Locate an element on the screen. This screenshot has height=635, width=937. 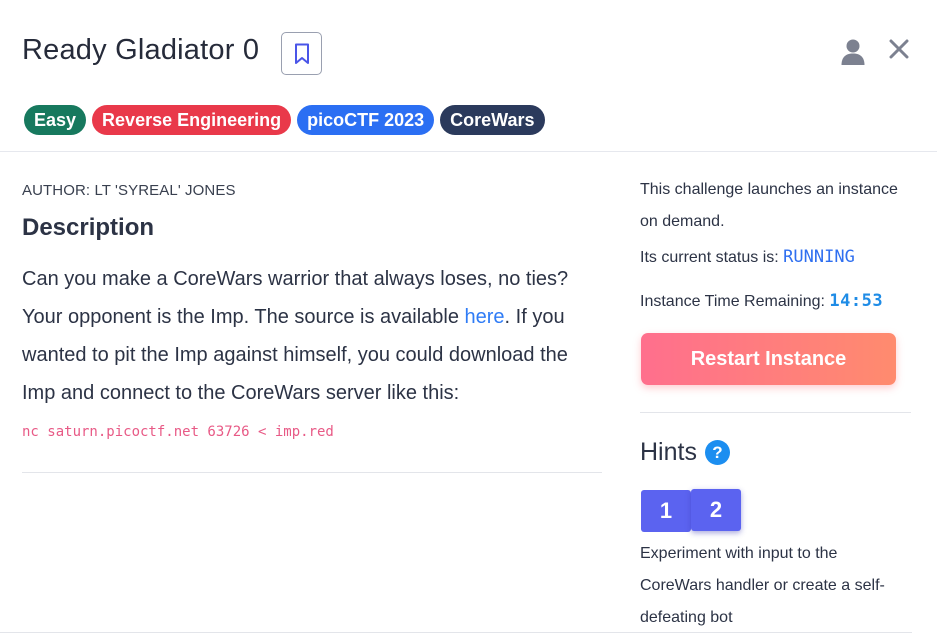
status-value: RUNNING is located at coordinates (819, 257).